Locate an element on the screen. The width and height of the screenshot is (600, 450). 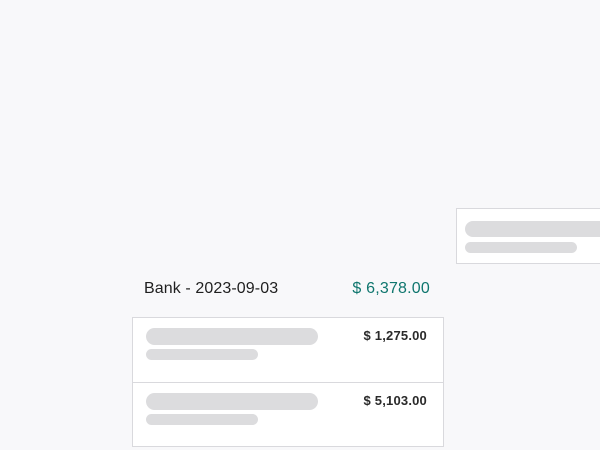
transaction-row: $ 5,103.00 is located at coordinates (288, 414).